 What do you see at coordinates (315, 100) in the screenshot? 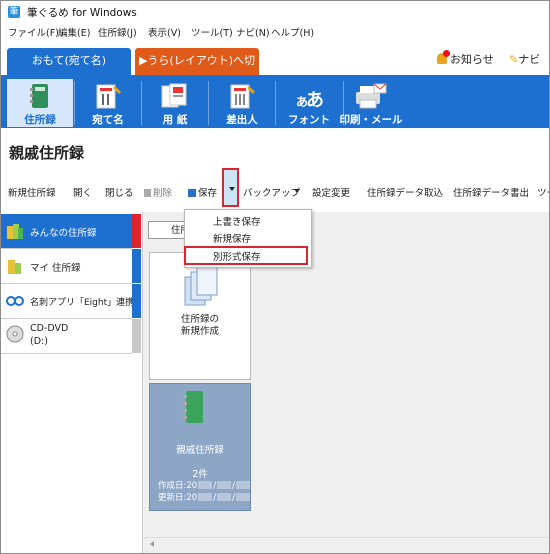
I see `svg-text: あ` at bounding box center [315, 100].